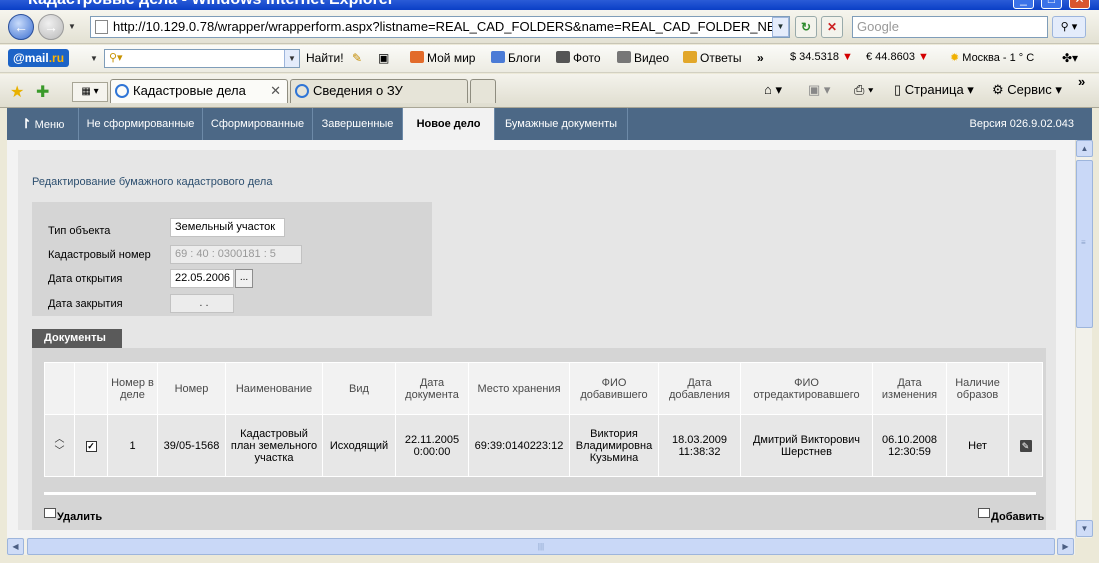 This screenshot has height=563, width=1099. I want to click on table-delete-icon, so click(50, 513).